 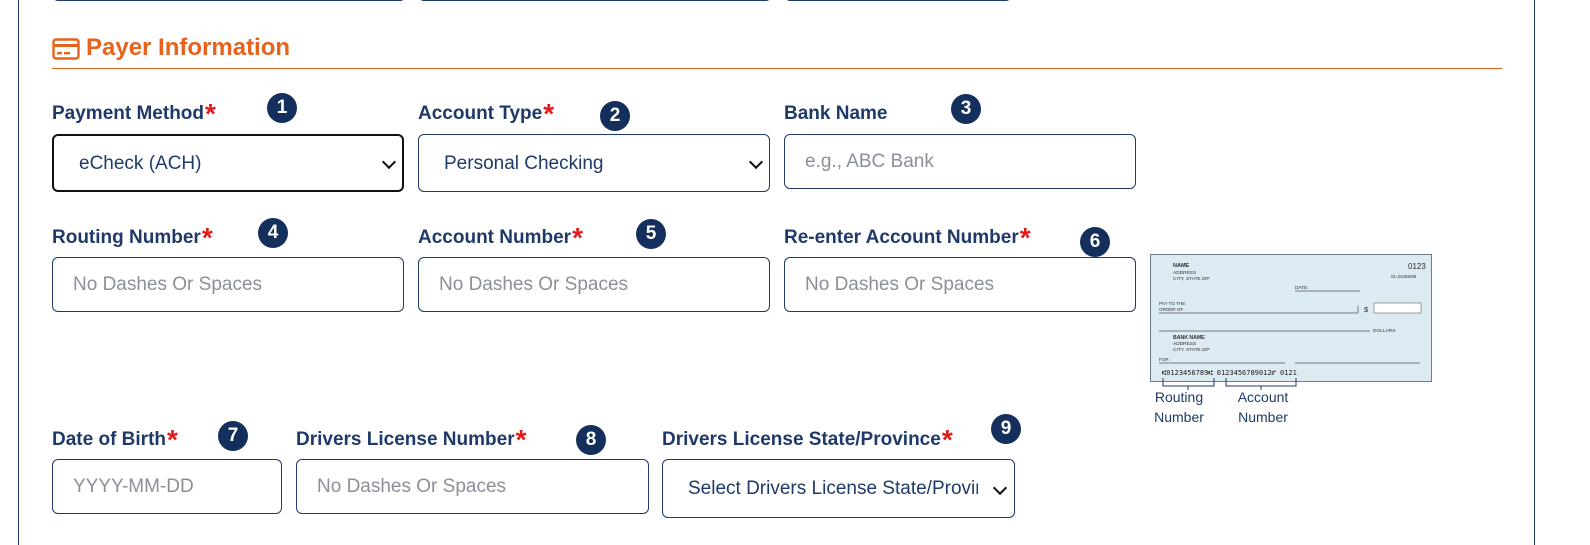 What do you see at coordinates (228, 284) in the screenshot?
I see `routing-number-input` at bounding box center [228, 284].